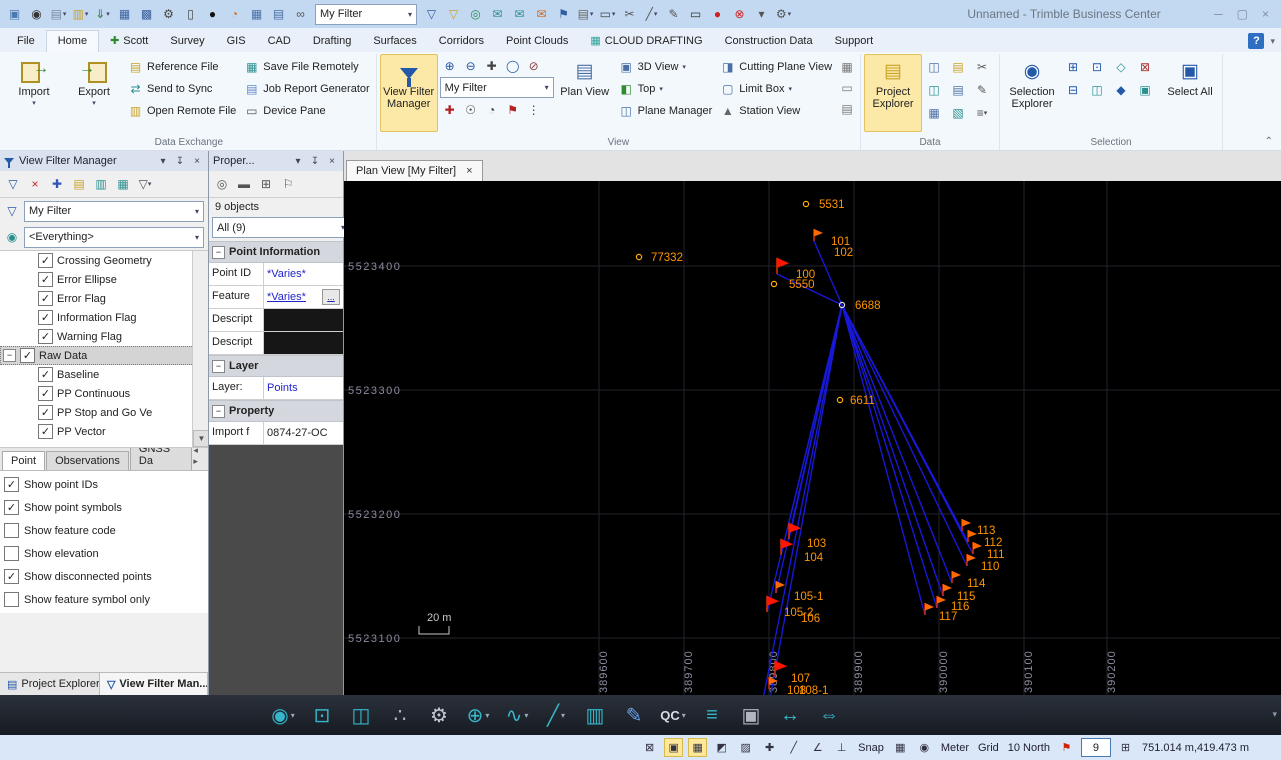 The image size is (1281, 760). What do you see at coordinates (712, 715) in the screenshot?
I see `layers-tool-icon: ≡` at bounding box center [712, 715].